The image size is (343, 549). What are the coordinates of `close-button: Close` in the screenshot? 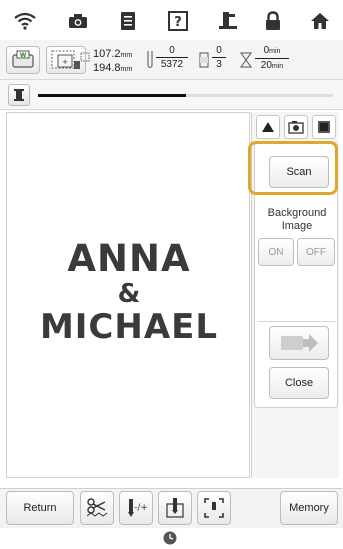 It's located at (299, 383).